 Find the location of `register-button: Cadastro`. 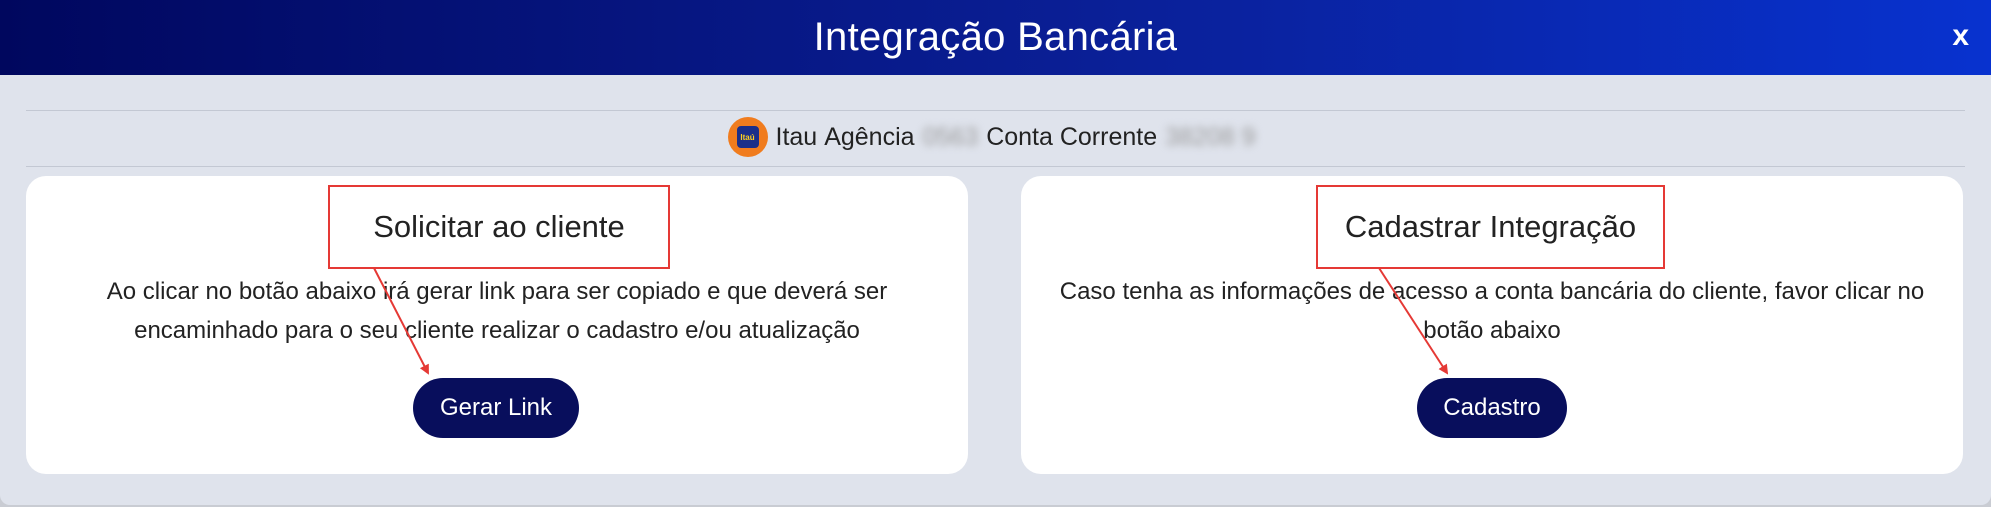

register-button: Cadastro is located at coordinates (1492, 408).